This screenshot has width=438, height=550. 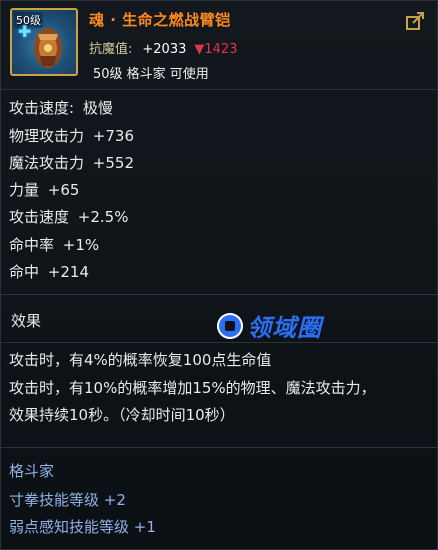 What do you see at coordinates (69, 217) in the screenshot?
I see `attr-line: 攻击速度 +2.5%` at bounding box center [69, 217].